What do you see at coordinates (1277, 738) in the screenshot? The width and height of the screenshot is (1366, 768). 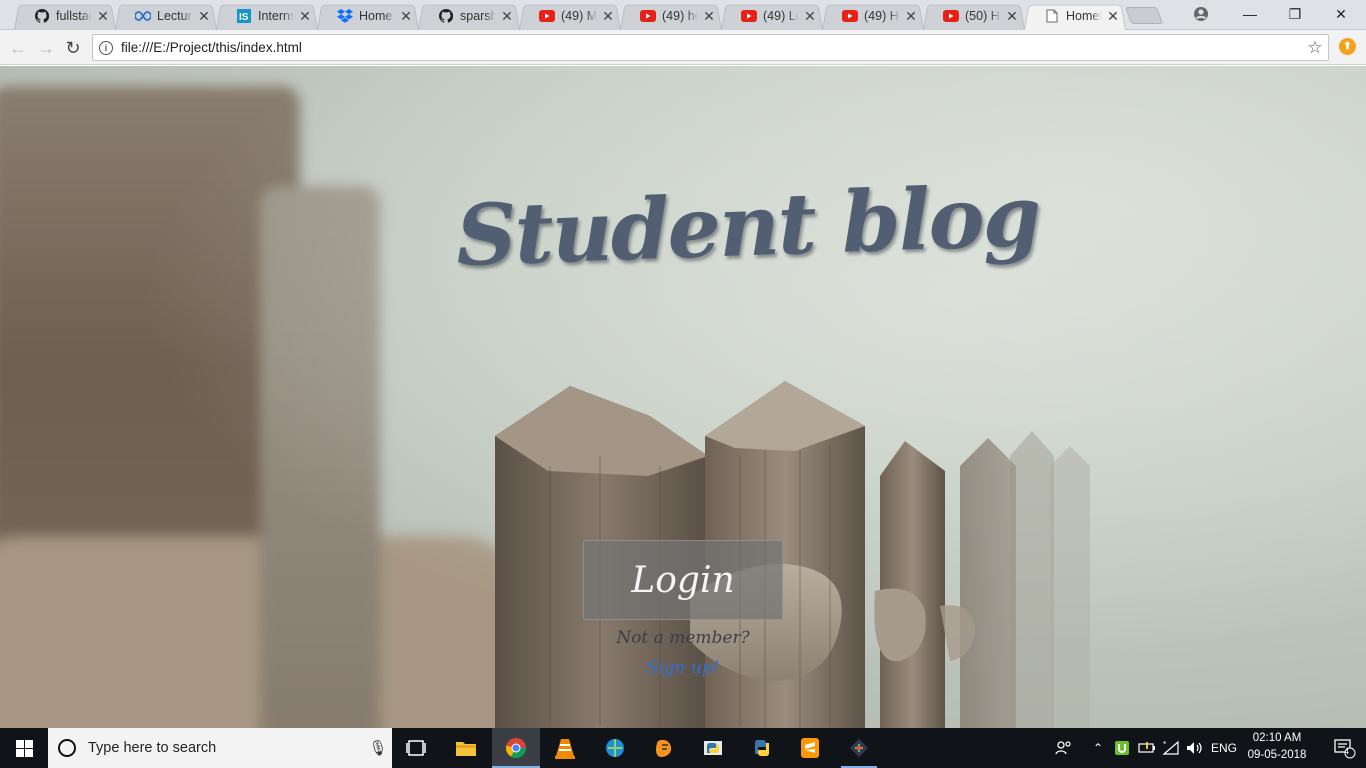 I see `clock-time: 02:10 AM` at bounding box center [1277, 738].